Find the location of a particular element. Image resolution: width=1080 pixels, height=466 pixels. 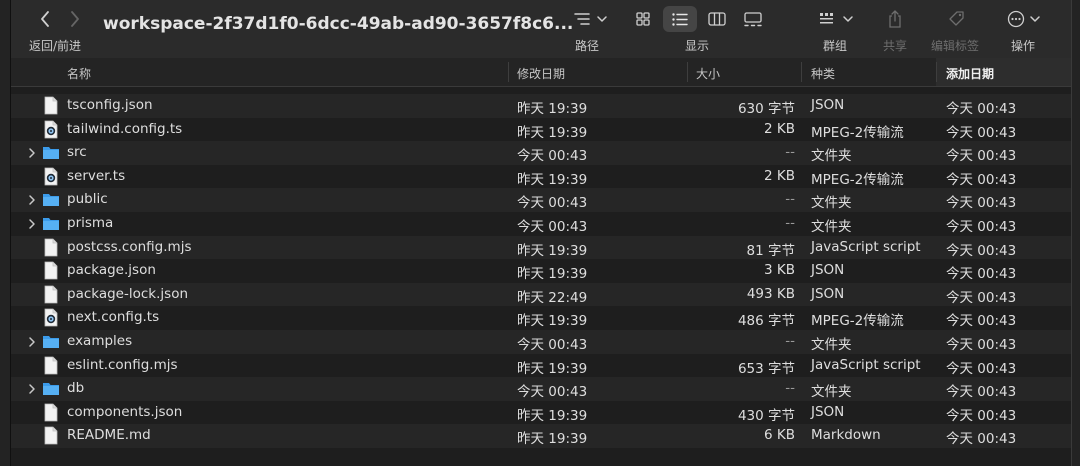

column-header: 名称 修改日期 大小 种类 添加日期 is located at coordinates (541, 72).